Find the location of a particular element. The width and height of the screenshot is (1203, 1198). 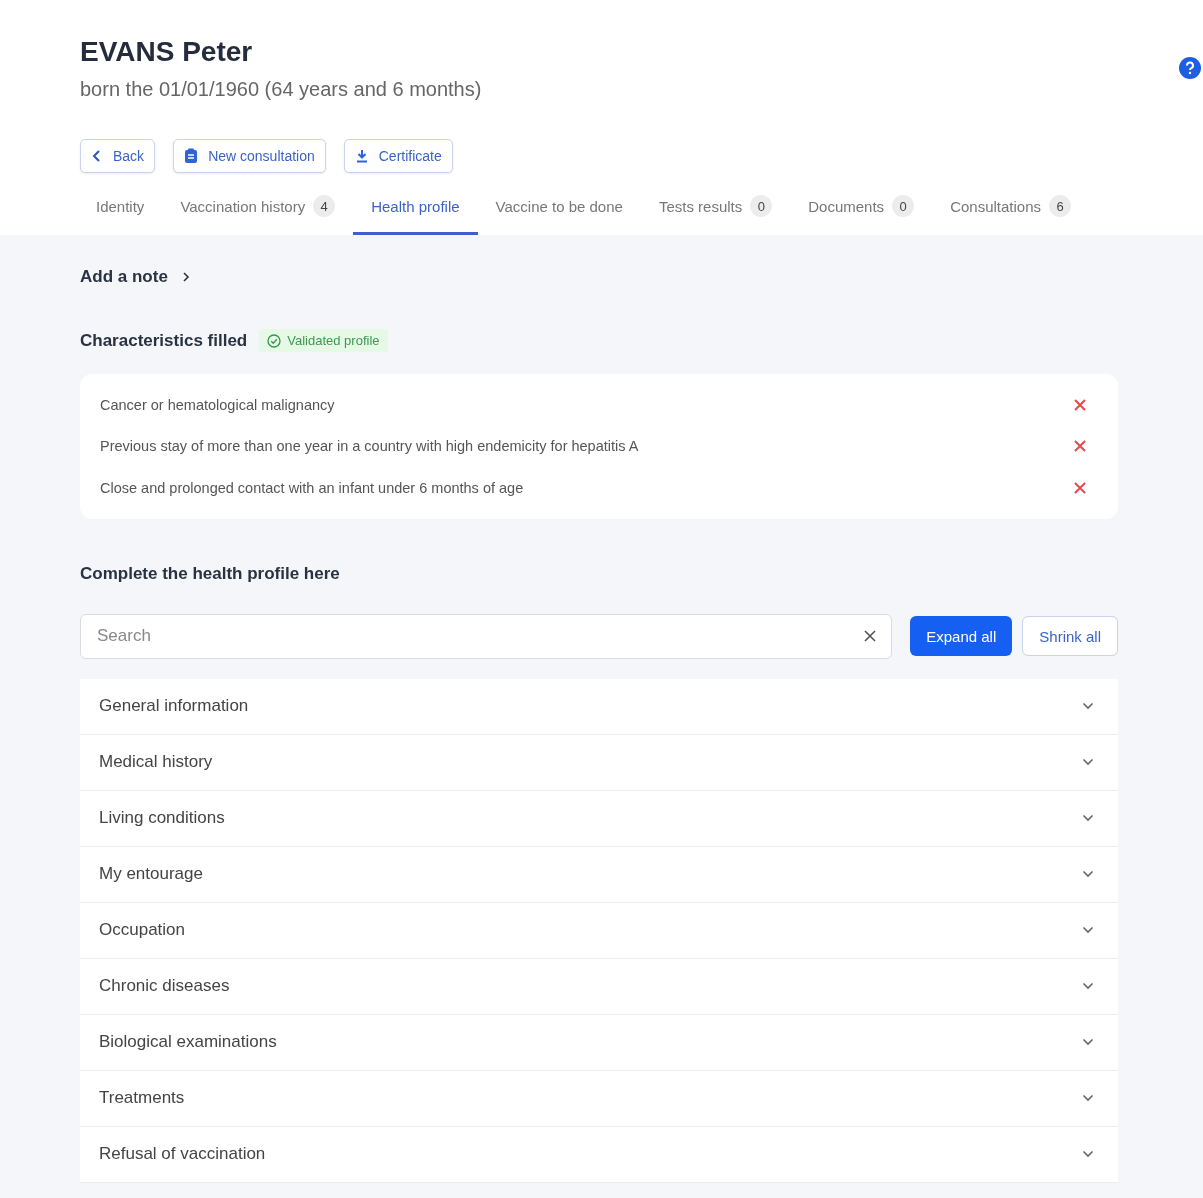

tab: Tests results 0 is located at coordinates (715, 208).